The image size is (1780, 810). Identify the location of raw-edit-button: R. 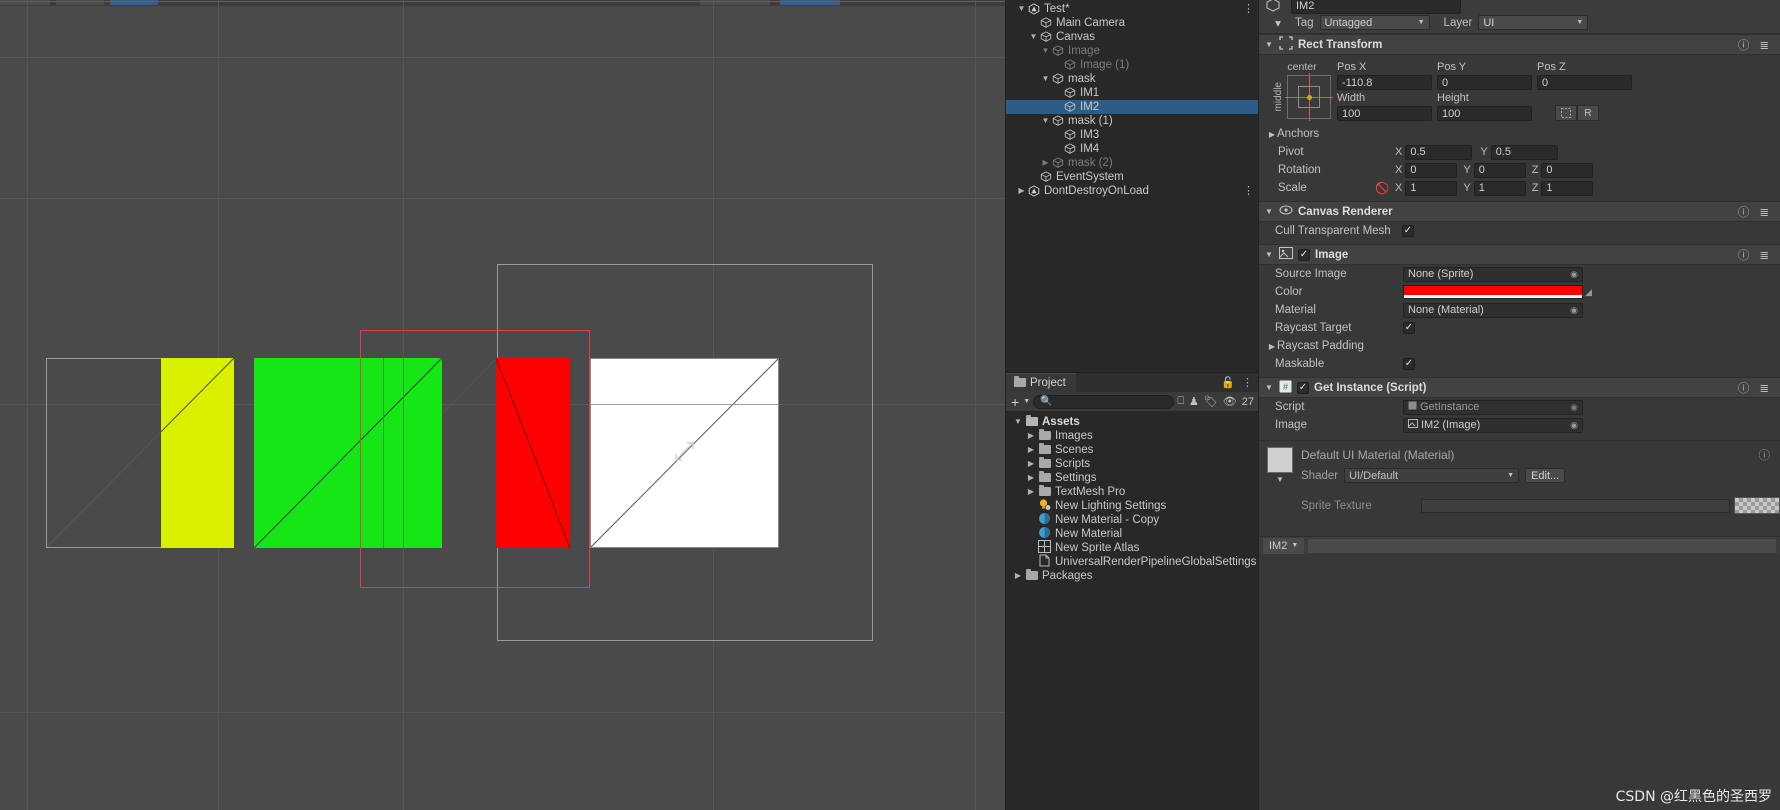
(1588, 113).